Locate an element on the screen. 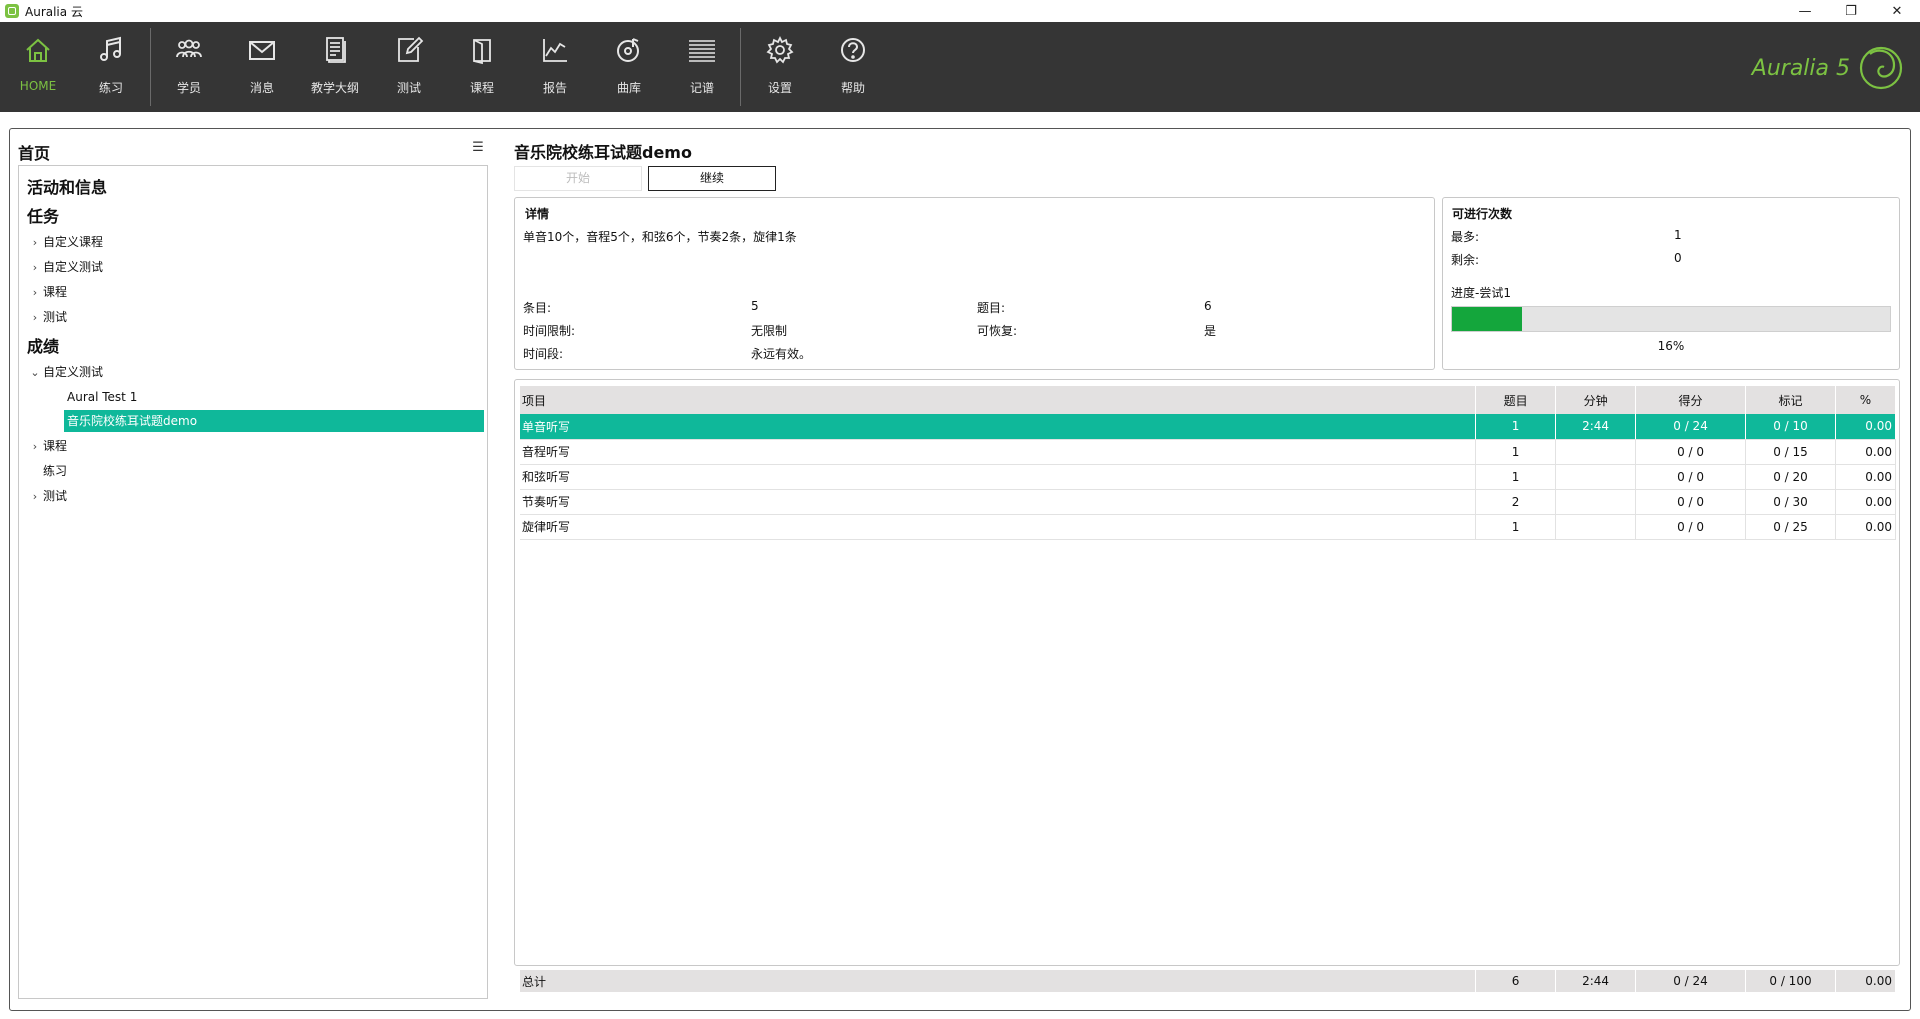  table-row: 单音听写 1 2:44 0 / 24 0 / 10 0.00 is located at coordinates (1208, 427).